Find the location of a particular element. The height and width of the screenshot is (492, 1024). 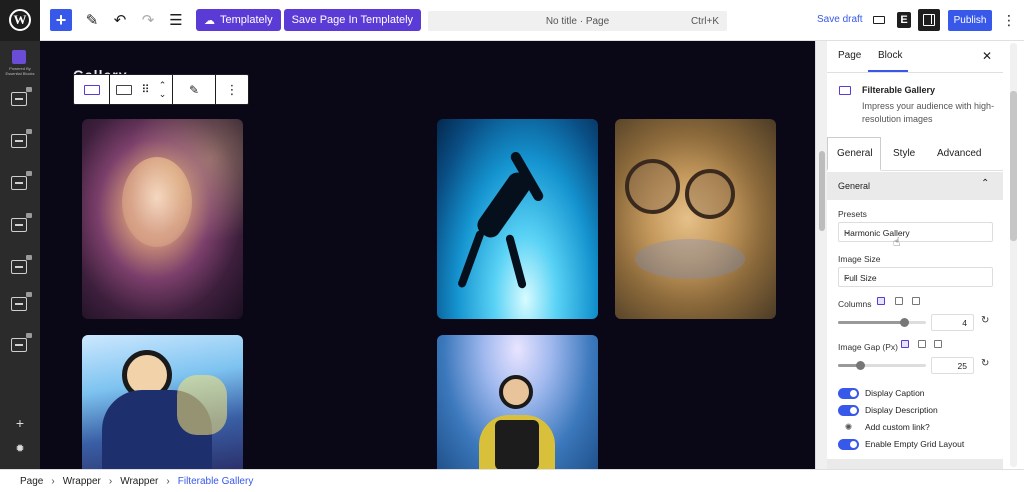

sidebar-block-text is located at coordinates (19, 183).